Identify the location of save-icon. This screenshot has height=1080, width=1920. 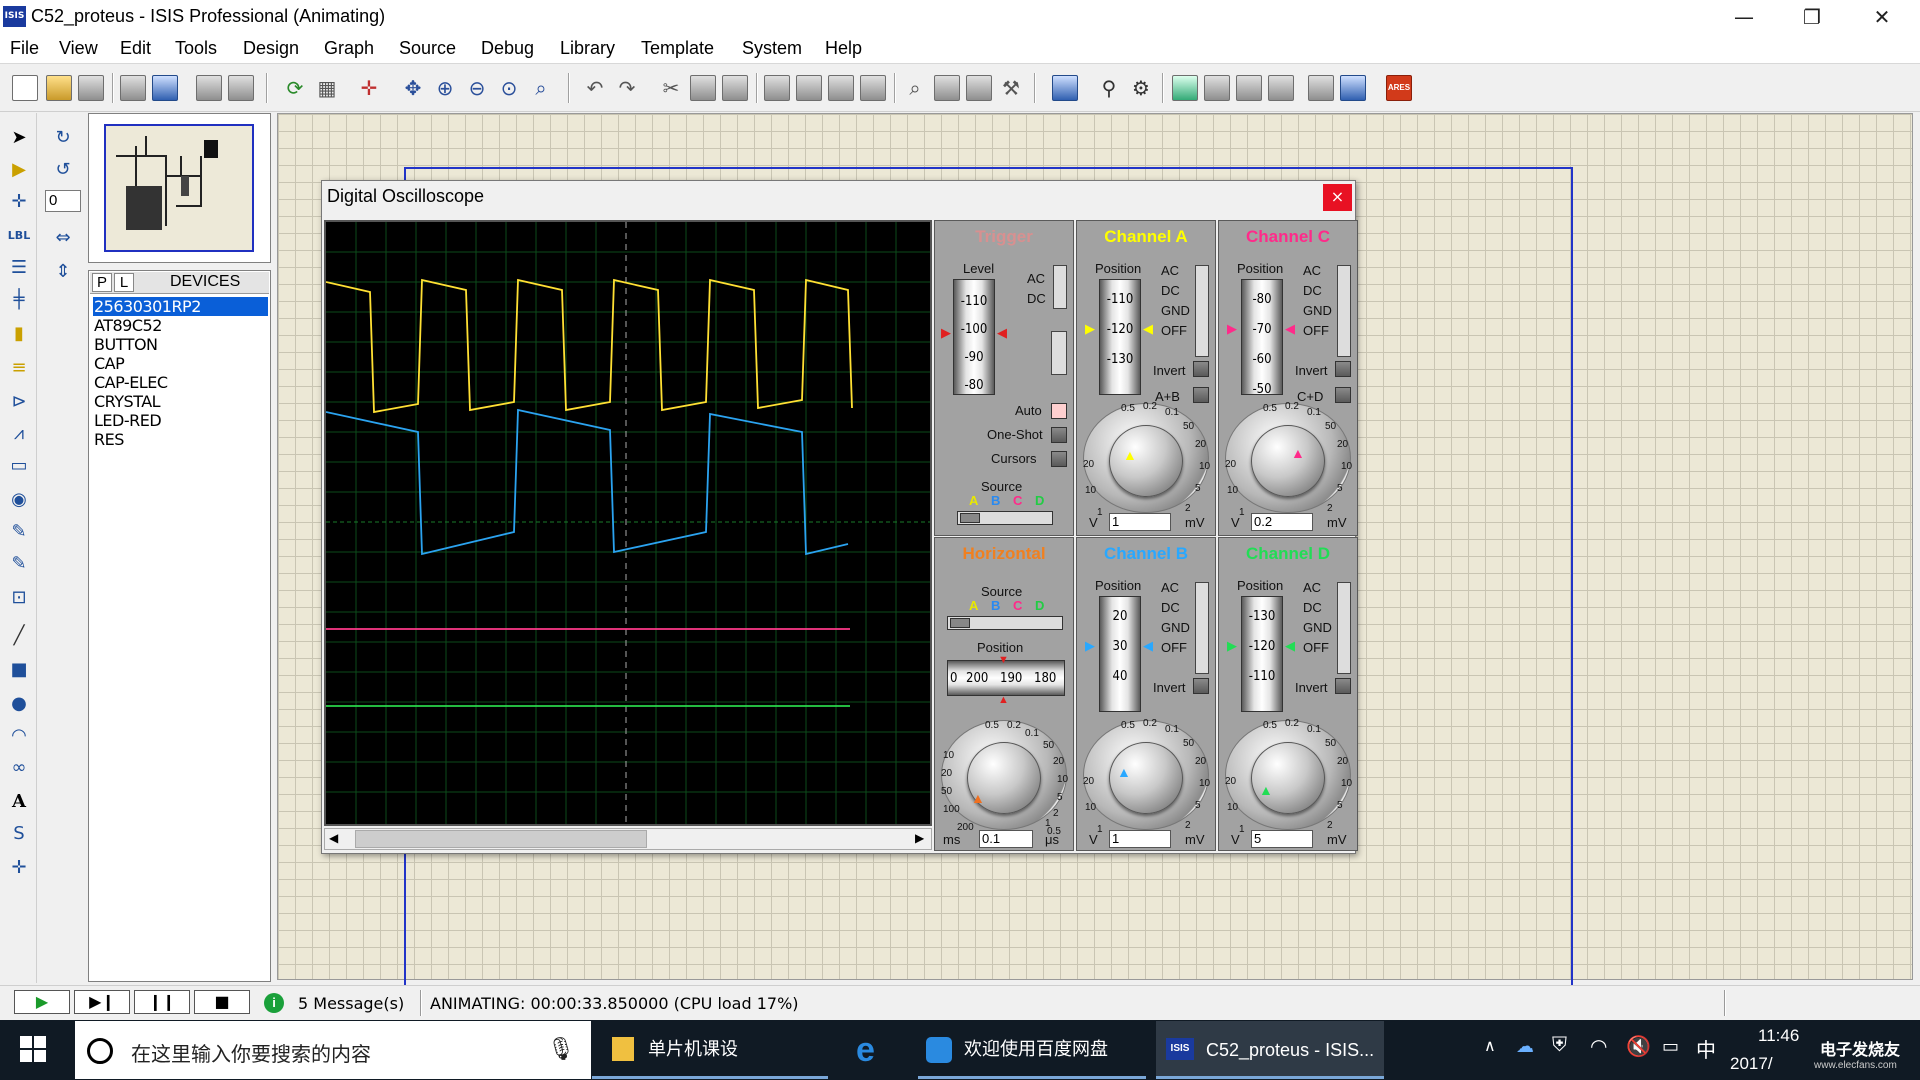
(91, 88).